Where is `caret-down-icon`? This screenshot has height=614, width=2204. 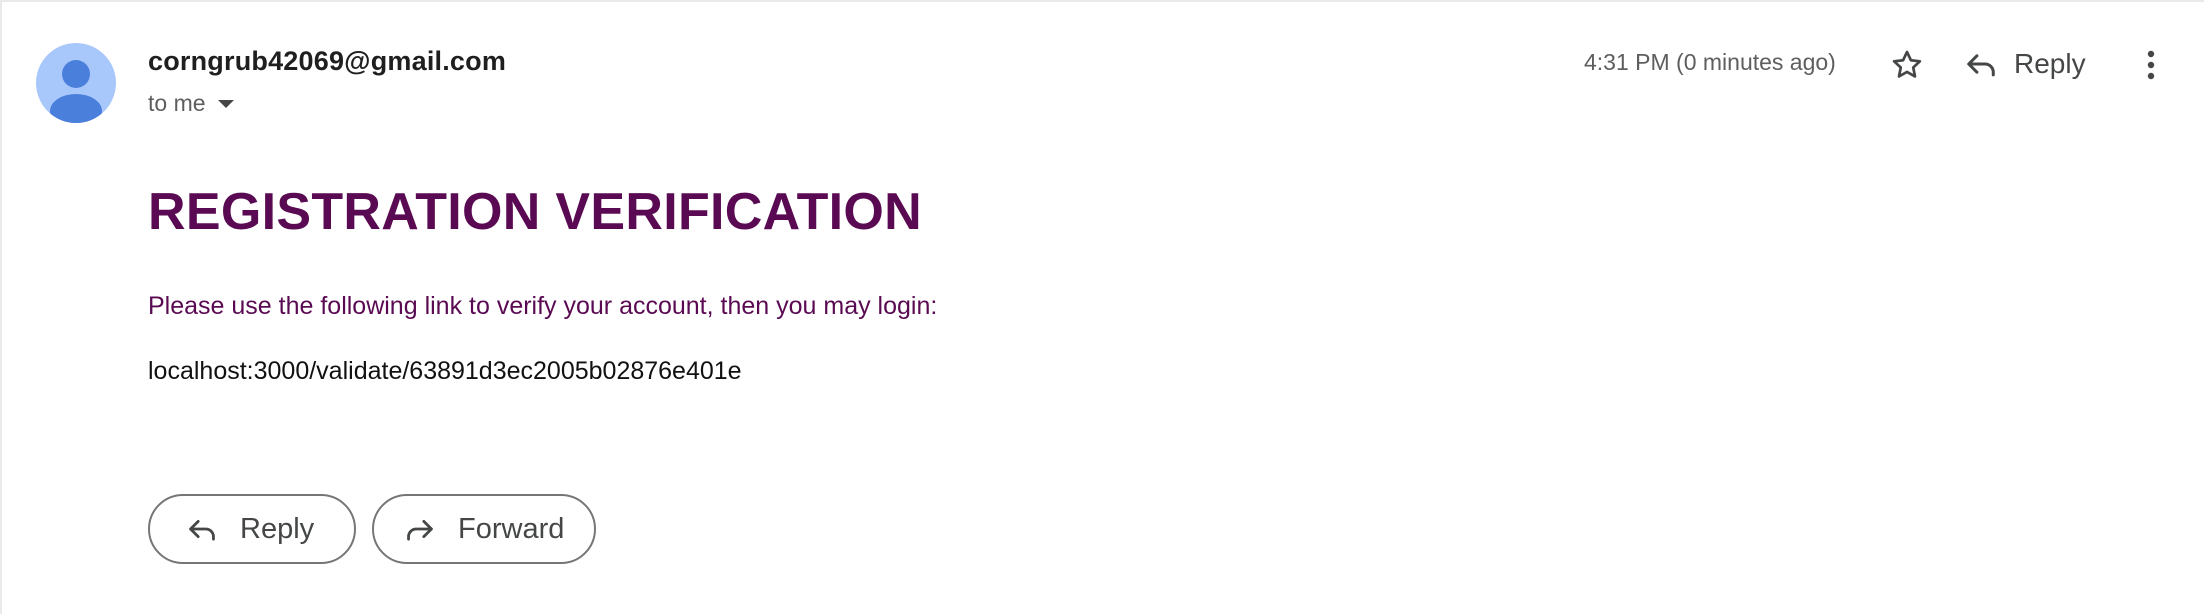
caret-down-icon is located at coordinates (225, 103).